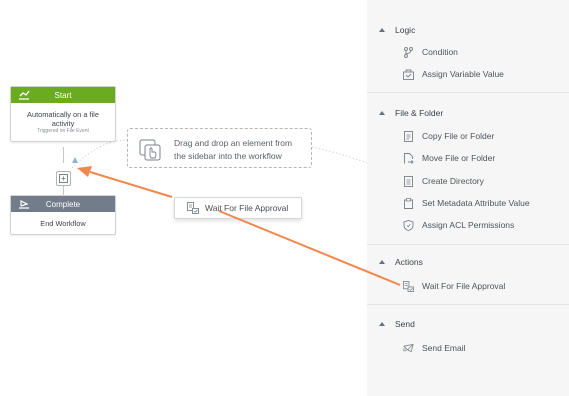 This screenshot has height=396, width=569. I want to click on complete-node-title: Complete, so click(63, 204).